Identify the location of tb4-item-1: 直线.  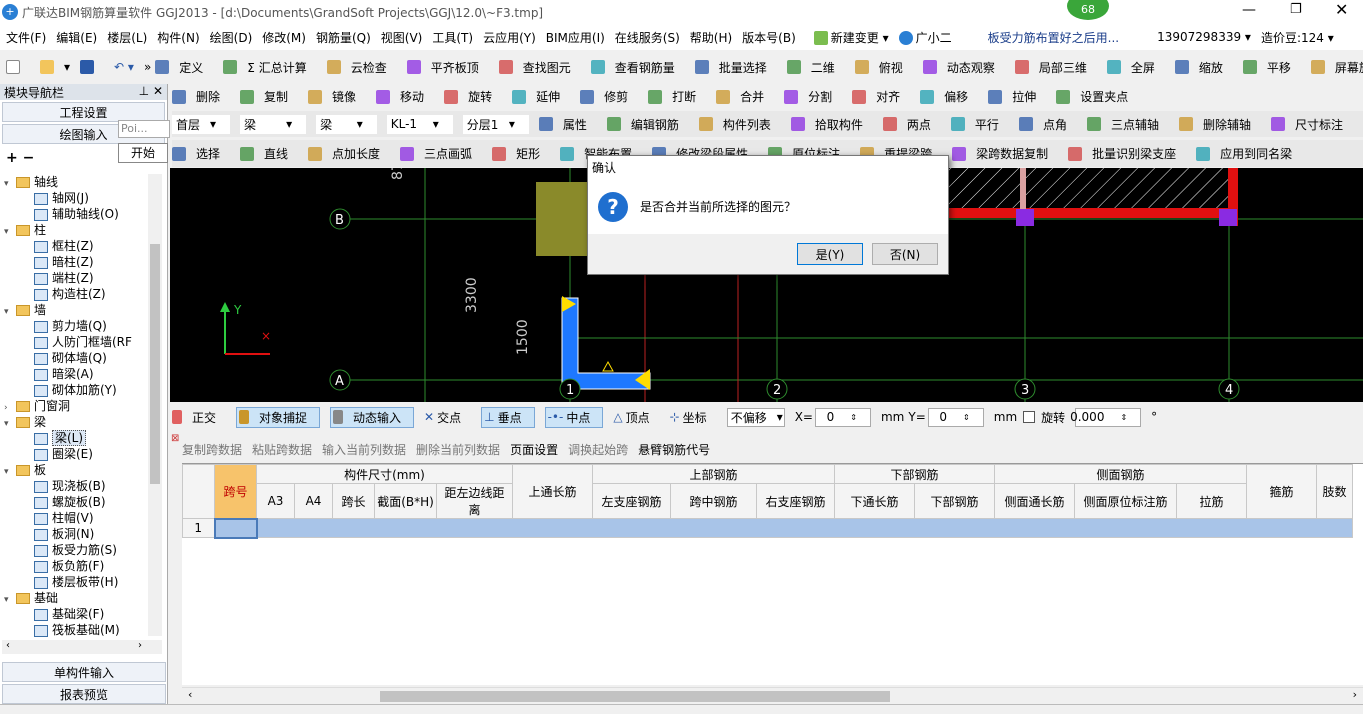
(269, 153).